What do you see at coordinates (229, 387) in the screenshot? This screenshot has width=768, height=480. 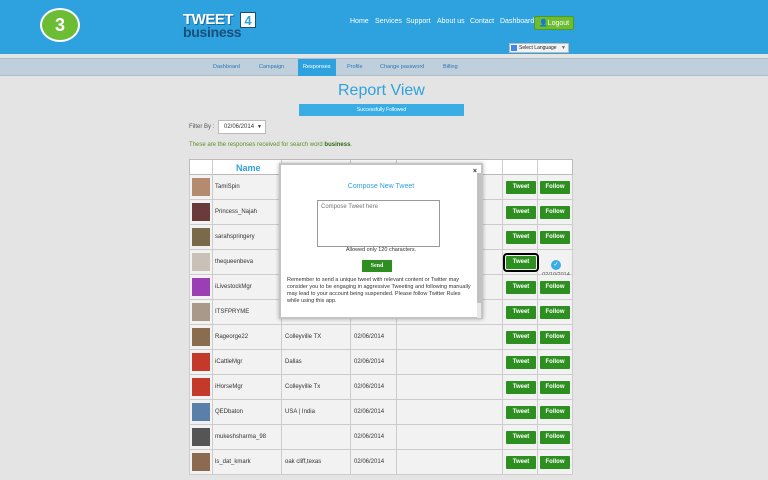 I see `user-name: iHorseMgr` at bounding box center [229, 387].